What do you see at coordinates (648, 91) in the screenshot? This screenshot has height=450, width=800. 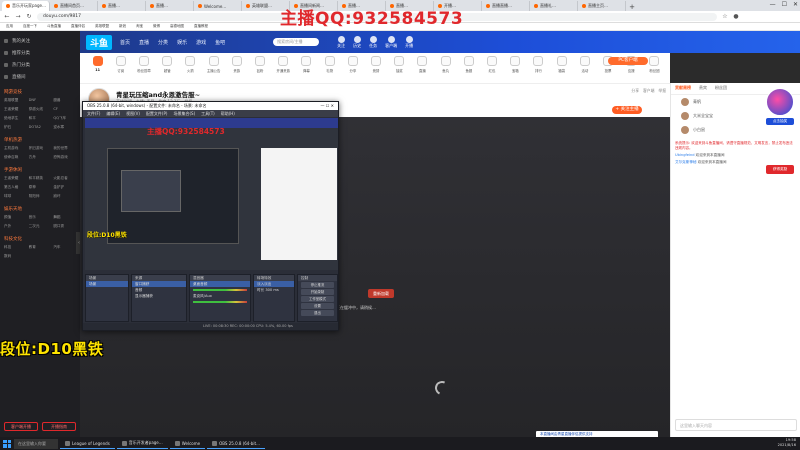 I see `room-link: 客户端` at bounding box center [648, 91].